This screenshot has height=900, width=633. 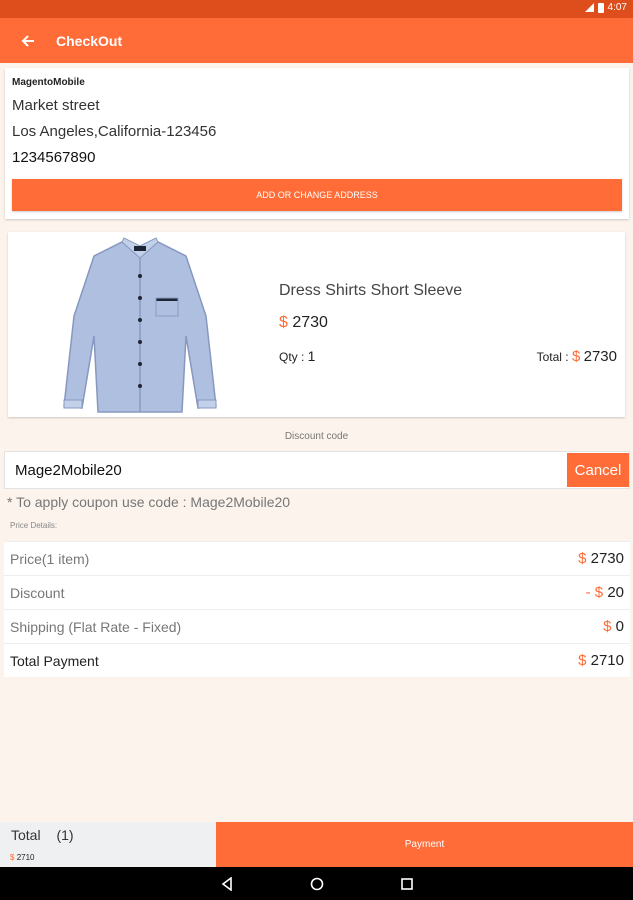 I want to click on square-recents-icon, so click(x=407, y=884).